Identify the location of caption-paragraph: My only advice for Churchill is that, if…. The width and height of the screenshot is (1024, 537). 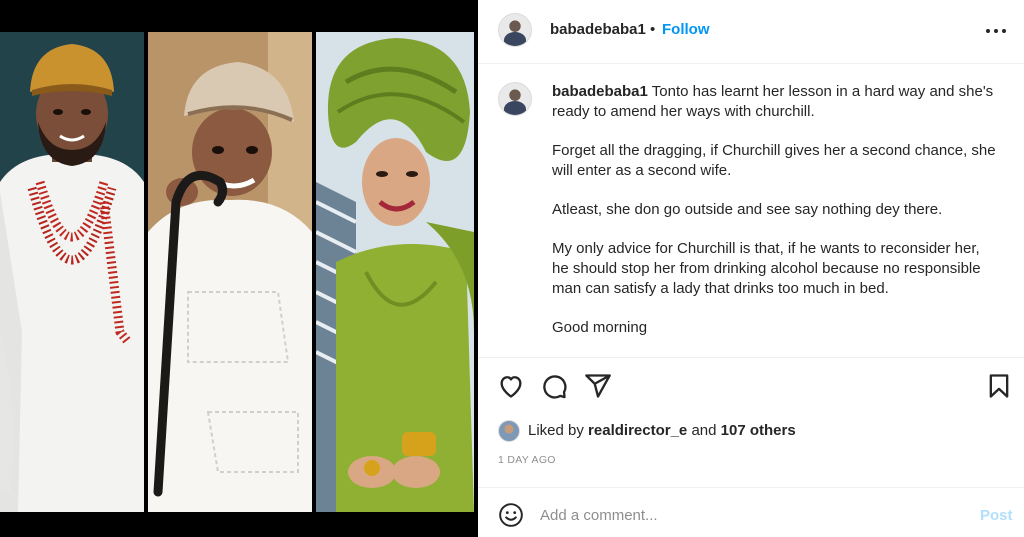
(766, 268).